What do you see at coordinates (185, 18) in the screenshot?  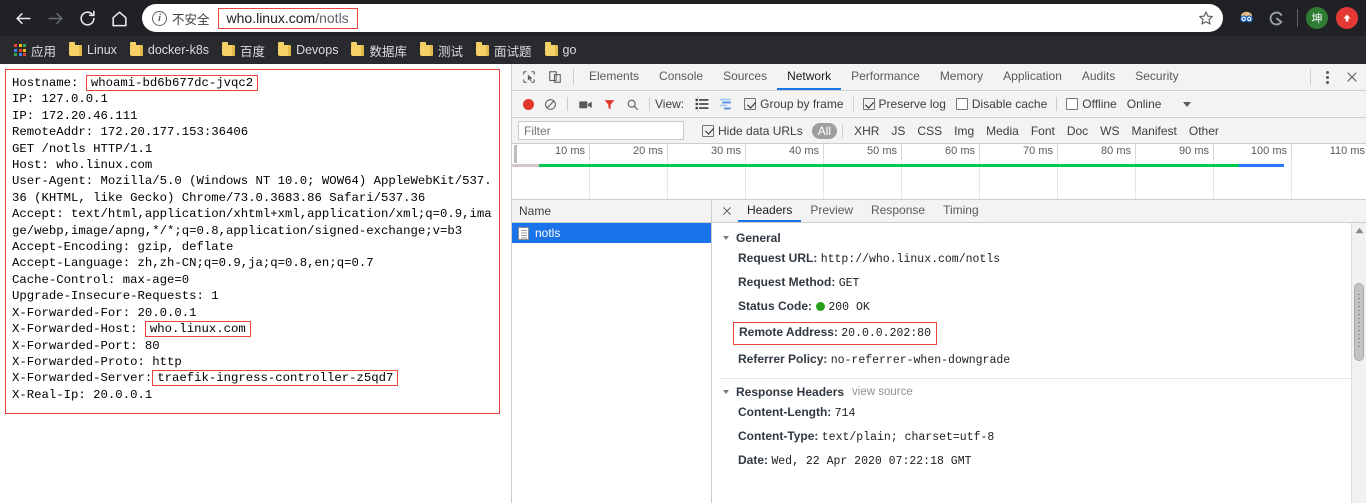 I see `security-chip: i 不安全` at bounding box center [185, 18].